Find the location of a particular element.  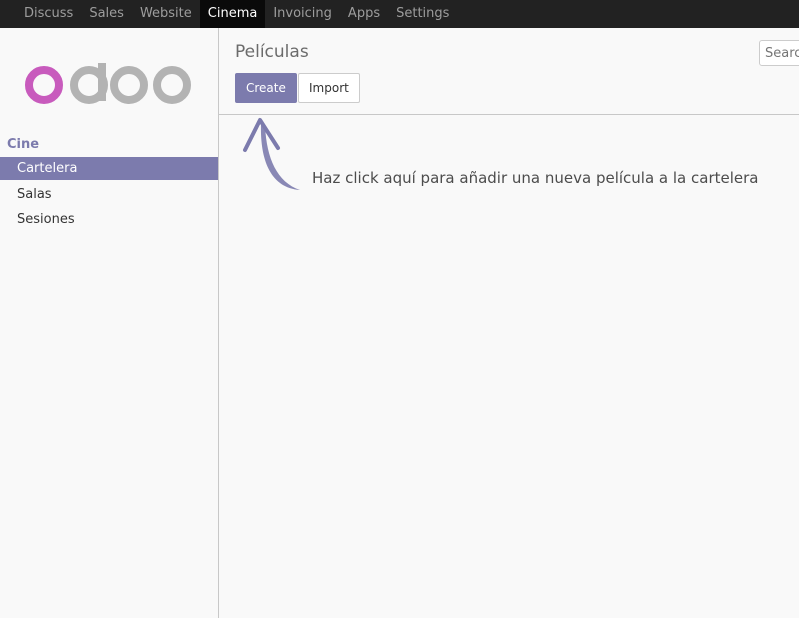

sidebar-item-sesiones: Sesiones is located at coordinates (109, 219).